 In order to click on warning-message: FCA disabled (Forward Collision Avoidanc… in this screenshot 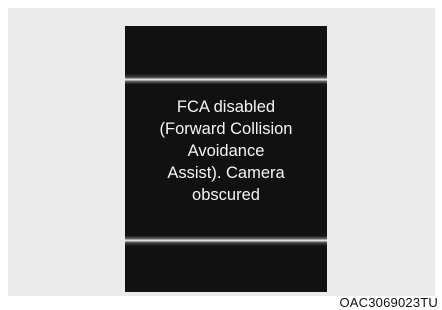, I will do `click(226, 151)`.